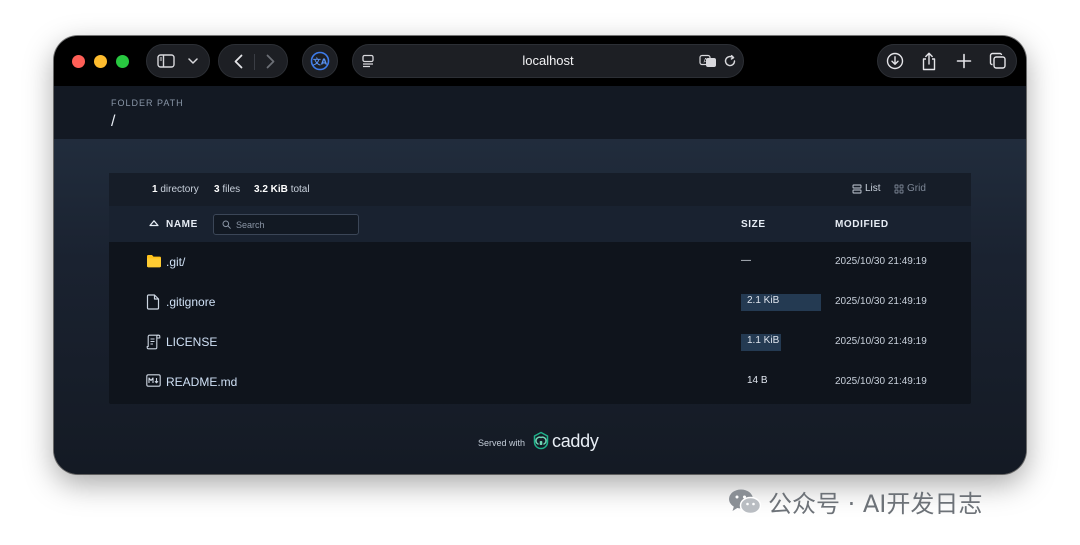  I want to click on svg-text: 文A, so click(320, 62).